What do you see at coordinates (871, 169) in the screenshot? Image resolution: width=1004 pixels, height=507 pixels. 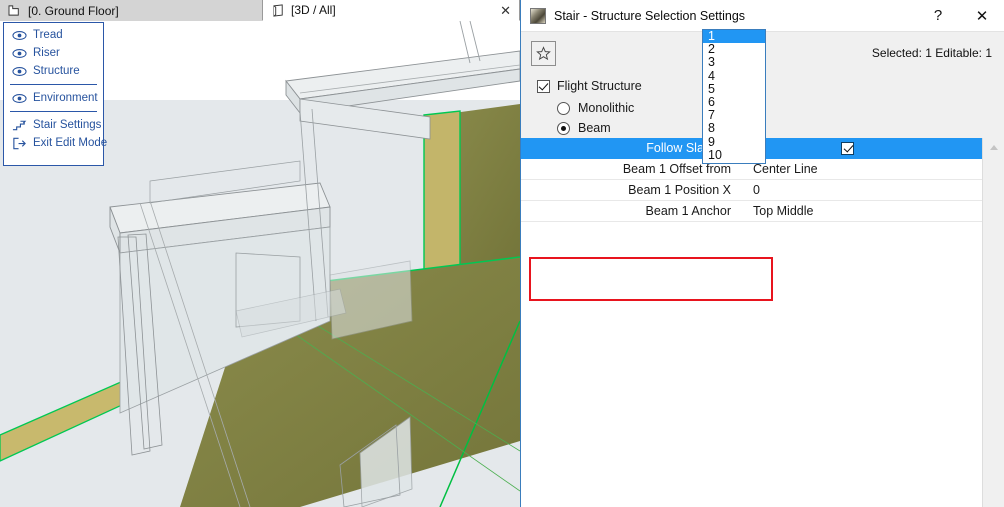 I see `table-row-value: Center Line` at bounding box center [871, 169].